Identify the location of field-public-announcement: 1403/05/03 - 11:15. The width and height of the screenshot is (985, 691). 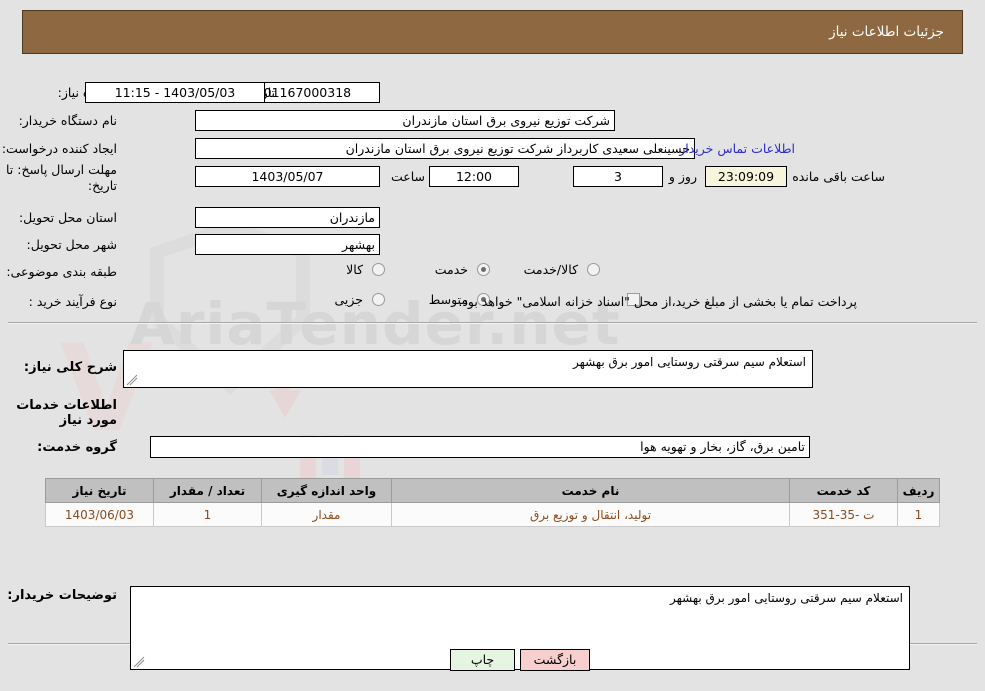
(175, 92).